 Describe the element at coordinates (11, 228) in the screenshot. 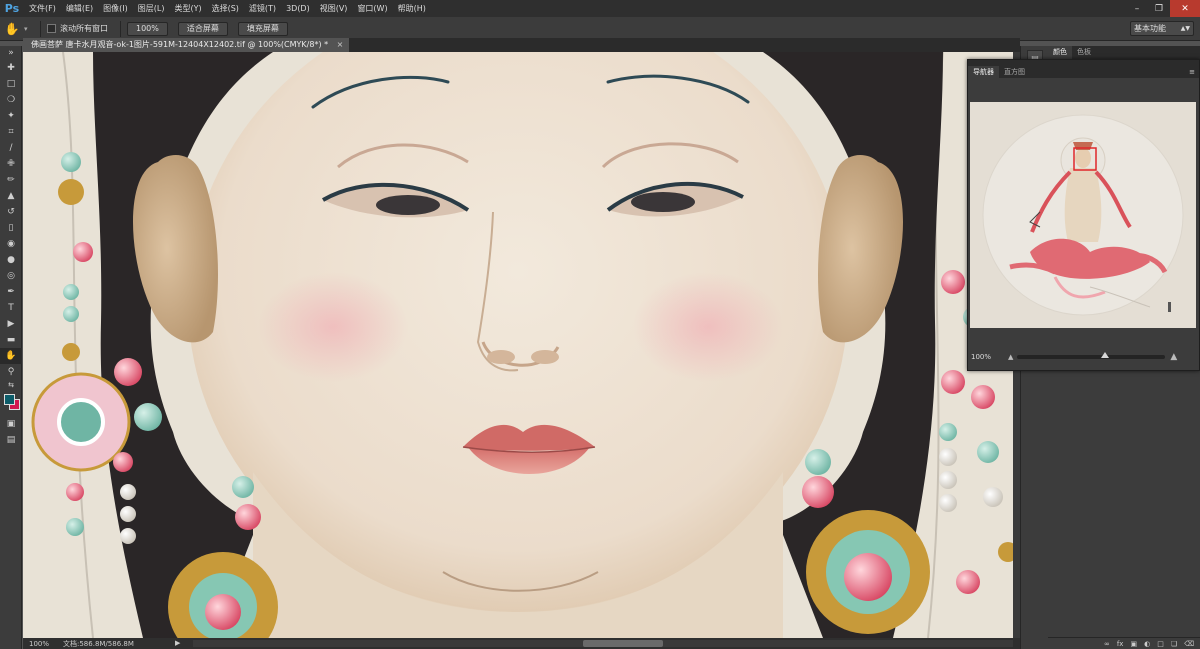

I see `eraser-tool-icon: ▯` at that location.